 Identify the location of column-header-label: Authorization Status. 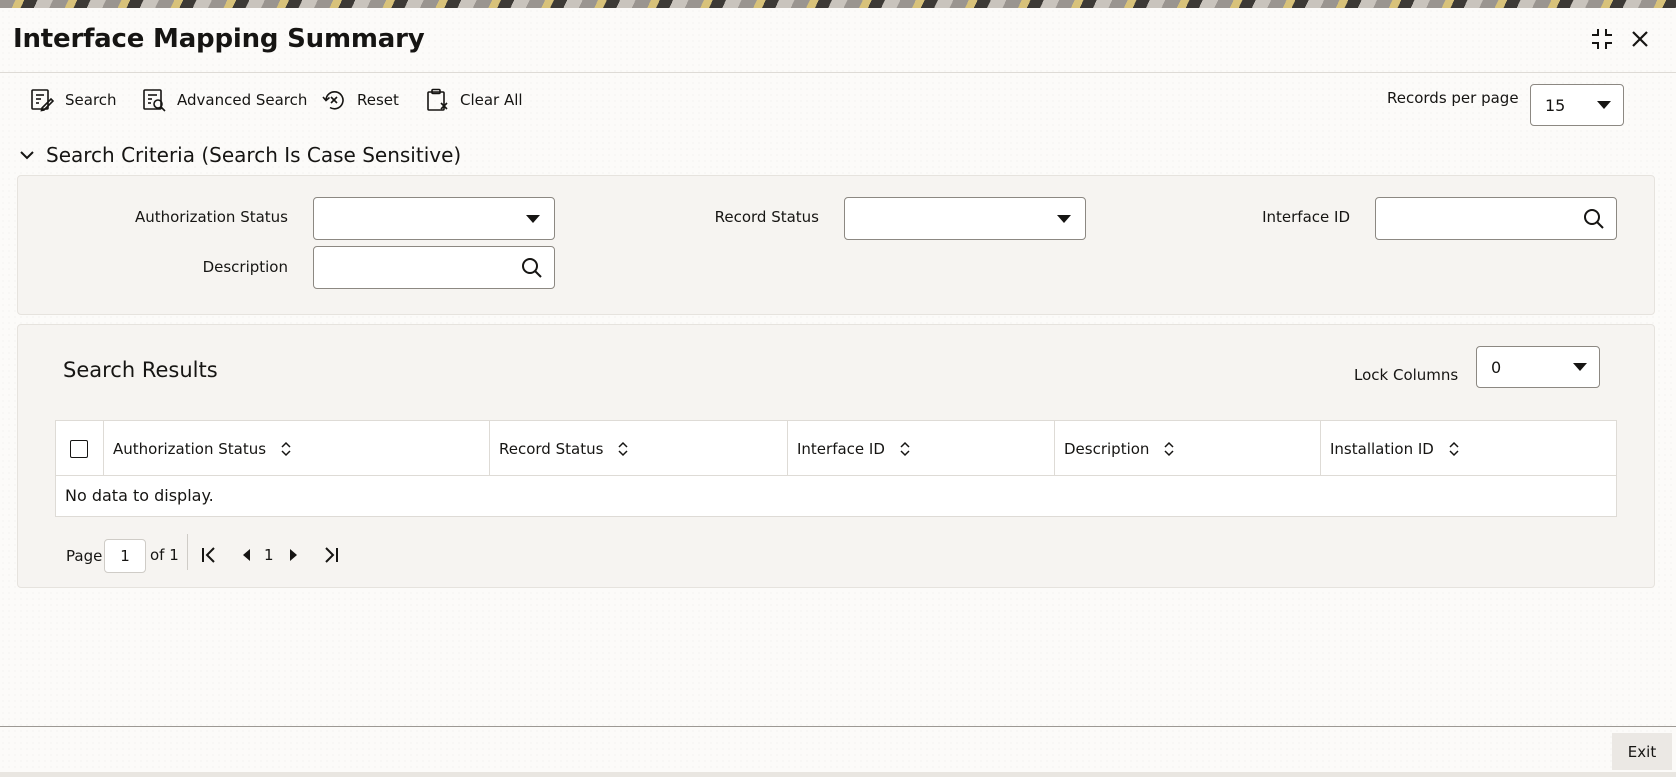
(190, 448).